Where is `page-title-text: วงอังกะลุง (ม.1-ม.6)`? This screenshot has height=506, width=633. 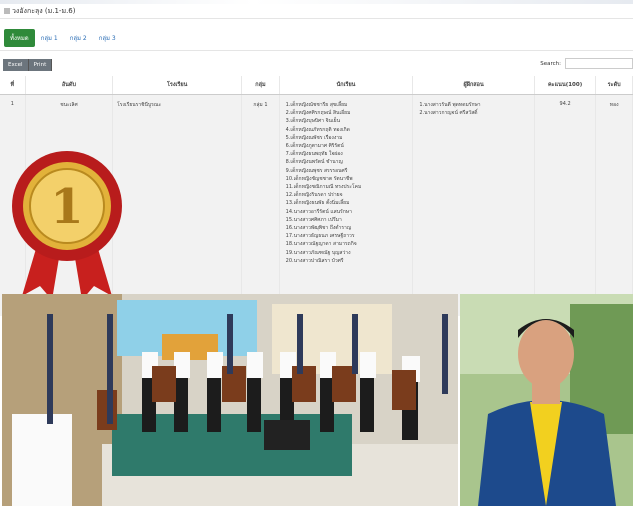 page-title-text: วงอังกะลุง (ม.1-ม.6) is located at coordinates (44, 11).